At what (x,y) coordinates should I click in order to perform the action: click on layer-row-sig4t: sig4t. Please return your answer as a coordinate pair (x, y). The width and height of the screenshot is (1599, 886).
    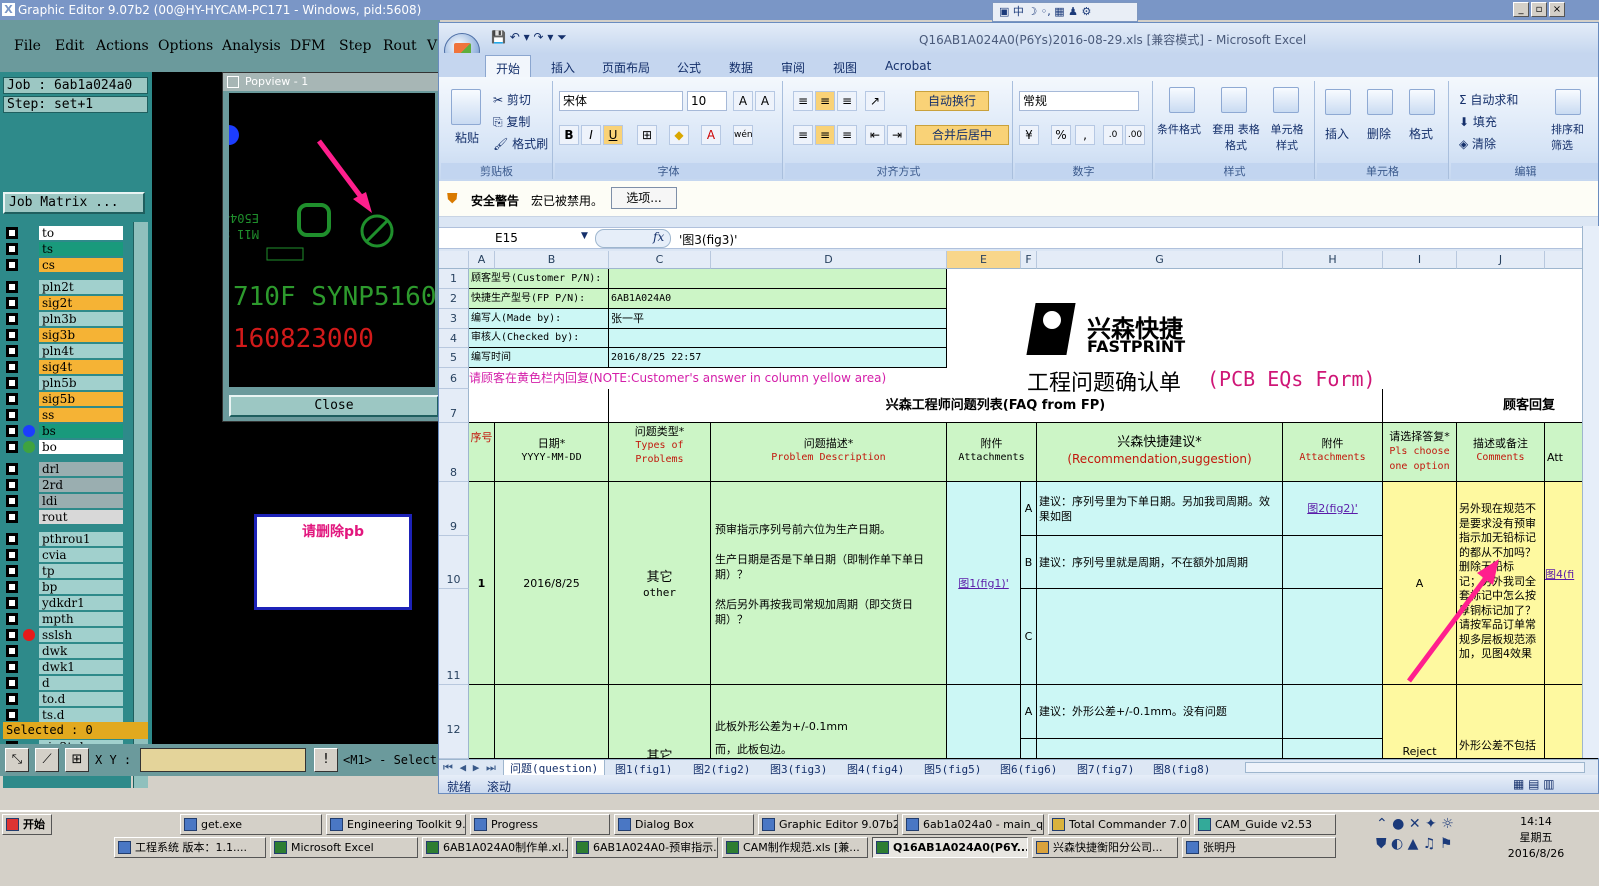
    Looking at the image, I should click on (67, 367).